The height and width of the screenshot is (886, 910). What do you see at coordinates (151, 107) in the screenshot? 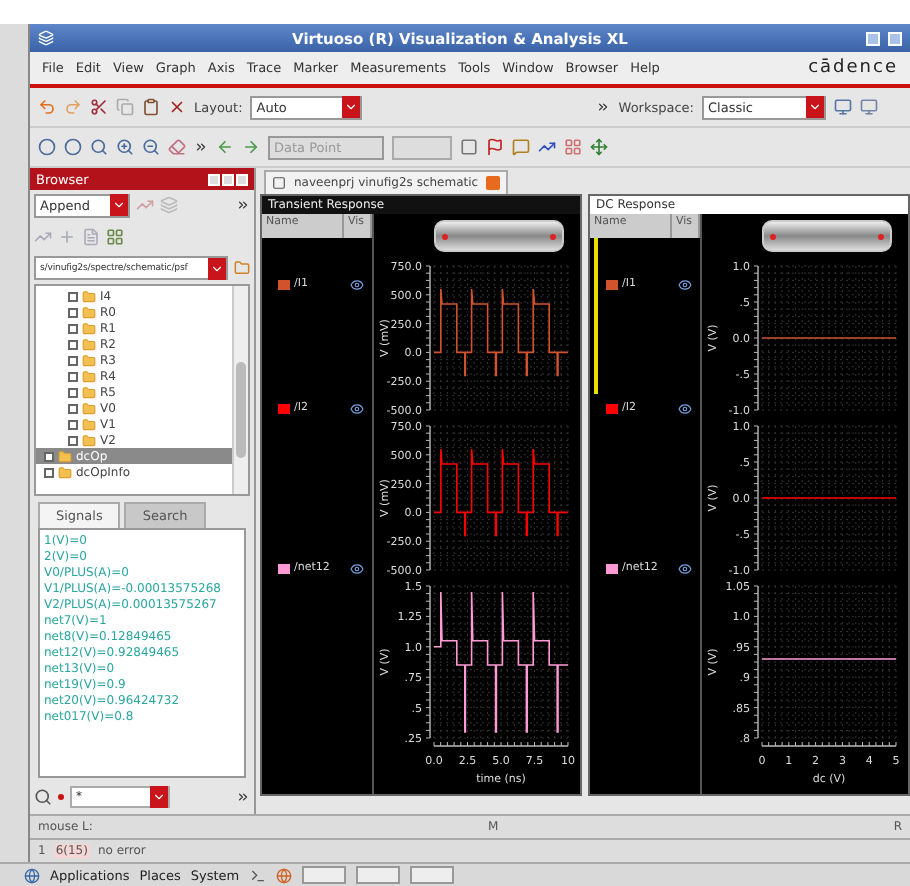
I see `paste-icon` at bounding box center [151, 107].